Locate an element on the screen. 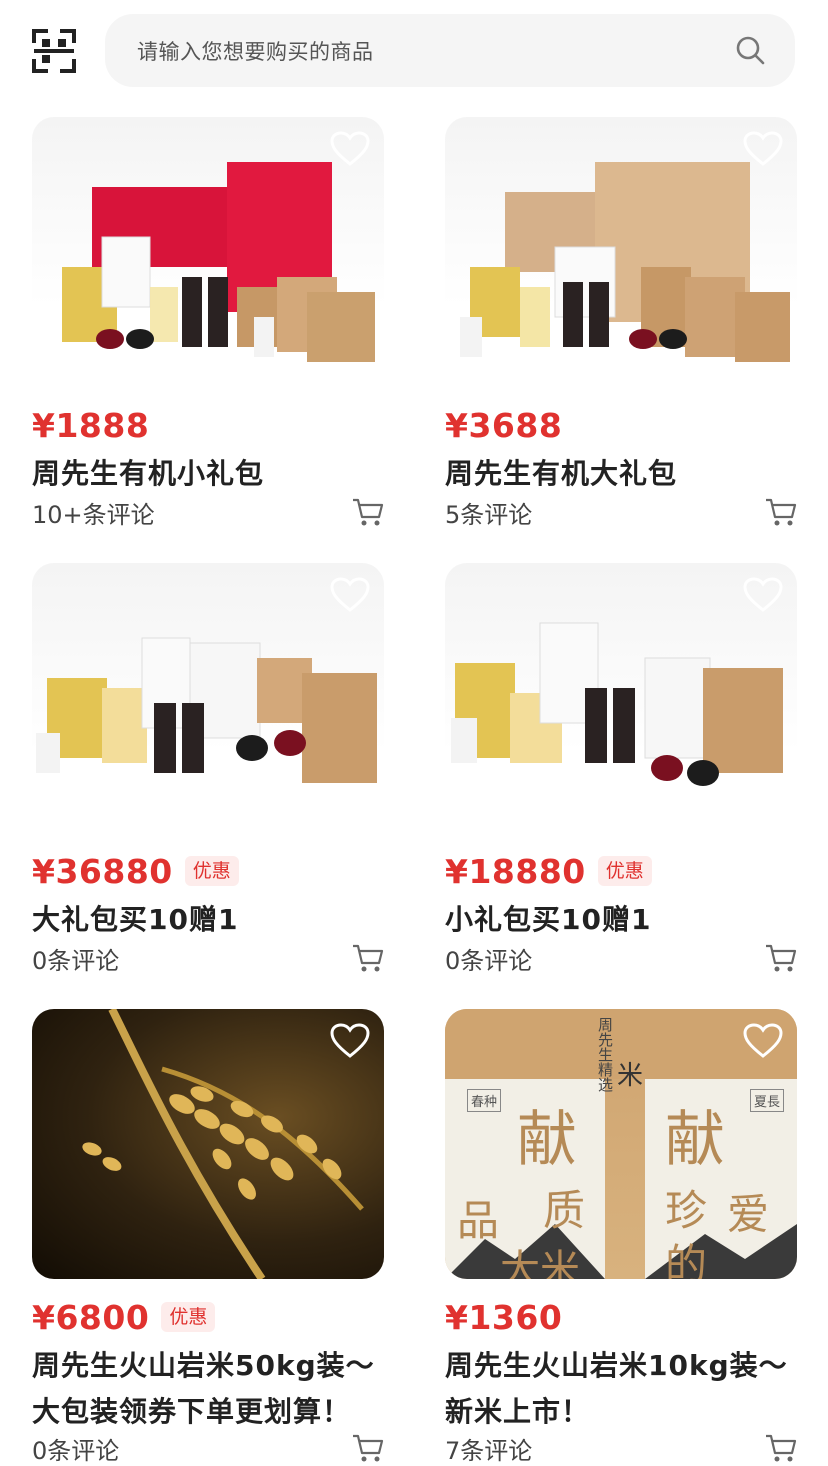 This screenshot has width=828, height=1466. price: ¥1888 is located at coordinates (91, 425).